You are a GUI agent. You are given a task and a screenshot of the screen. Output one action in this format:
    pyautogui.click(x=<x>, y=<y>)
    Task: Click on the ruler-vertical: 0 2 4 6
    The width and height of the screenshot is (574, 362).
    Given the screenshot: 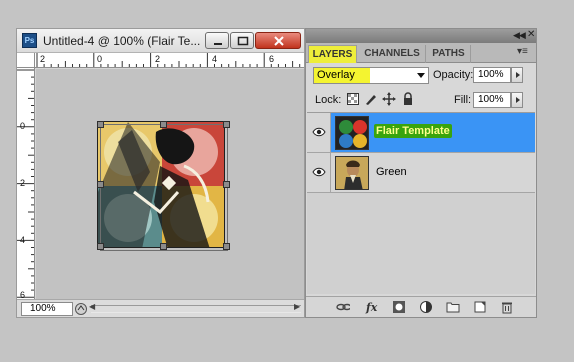 What is the action you would take?
    pyautogui.click(x=26, y=183)
    